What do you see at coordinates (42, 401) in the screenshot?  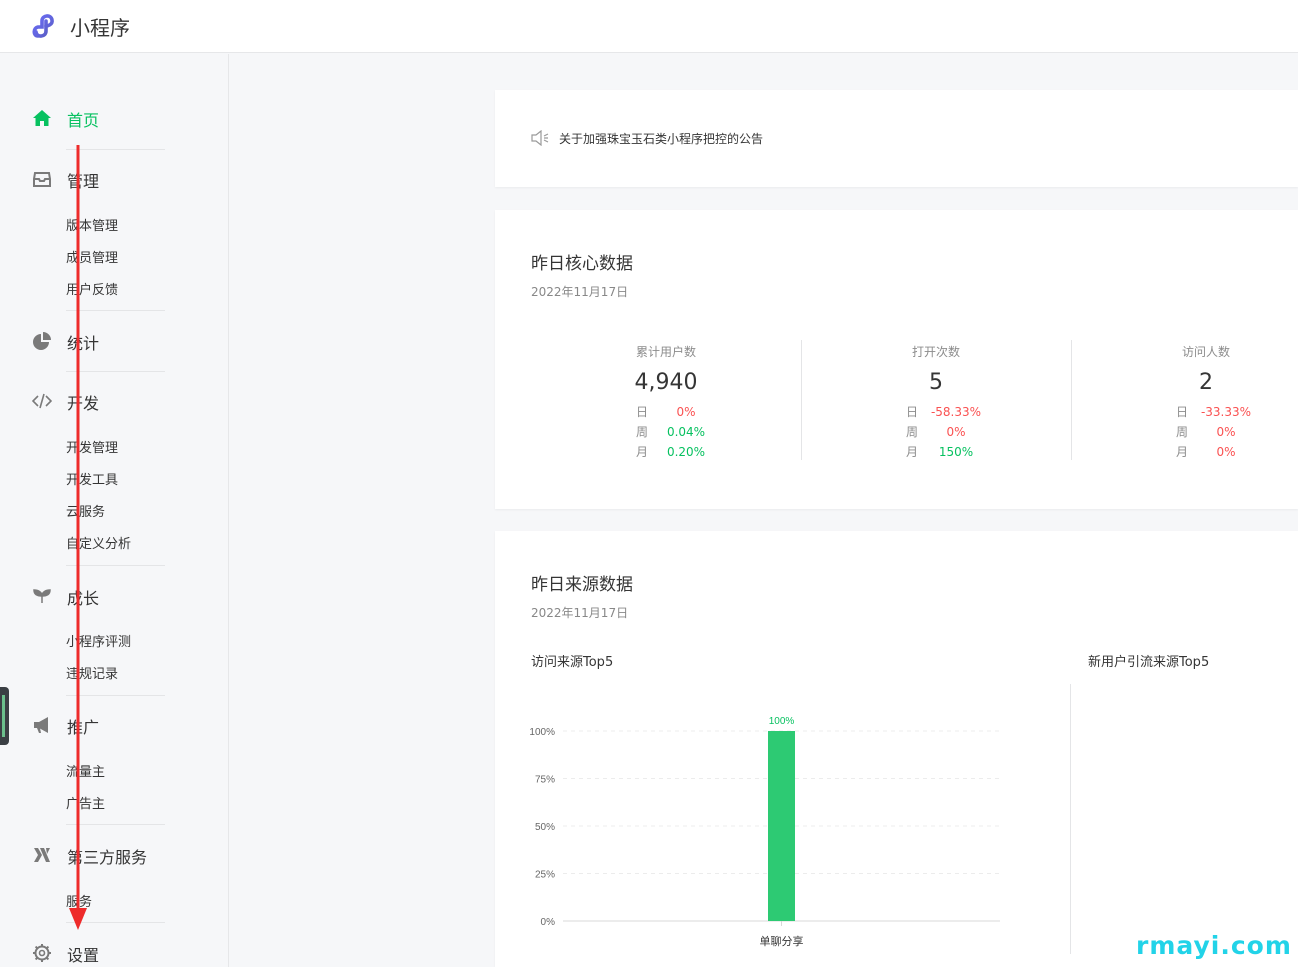 I see `code-icon` at bounding box center [42, 401].